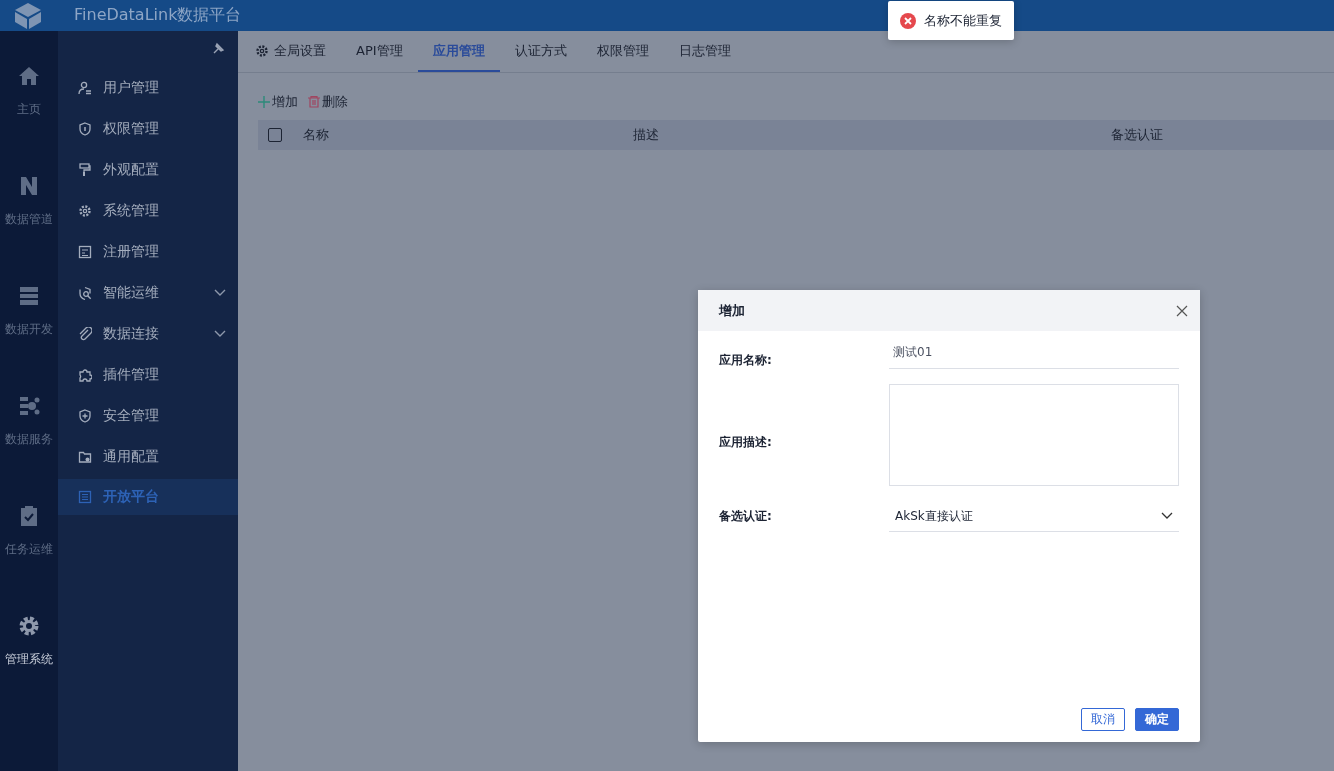 This screenshot has width=1334, height=771. What do you see at coordinates (85, 128) in the screenshot?
I see `shield-icon` at bounding box center [85, 128].